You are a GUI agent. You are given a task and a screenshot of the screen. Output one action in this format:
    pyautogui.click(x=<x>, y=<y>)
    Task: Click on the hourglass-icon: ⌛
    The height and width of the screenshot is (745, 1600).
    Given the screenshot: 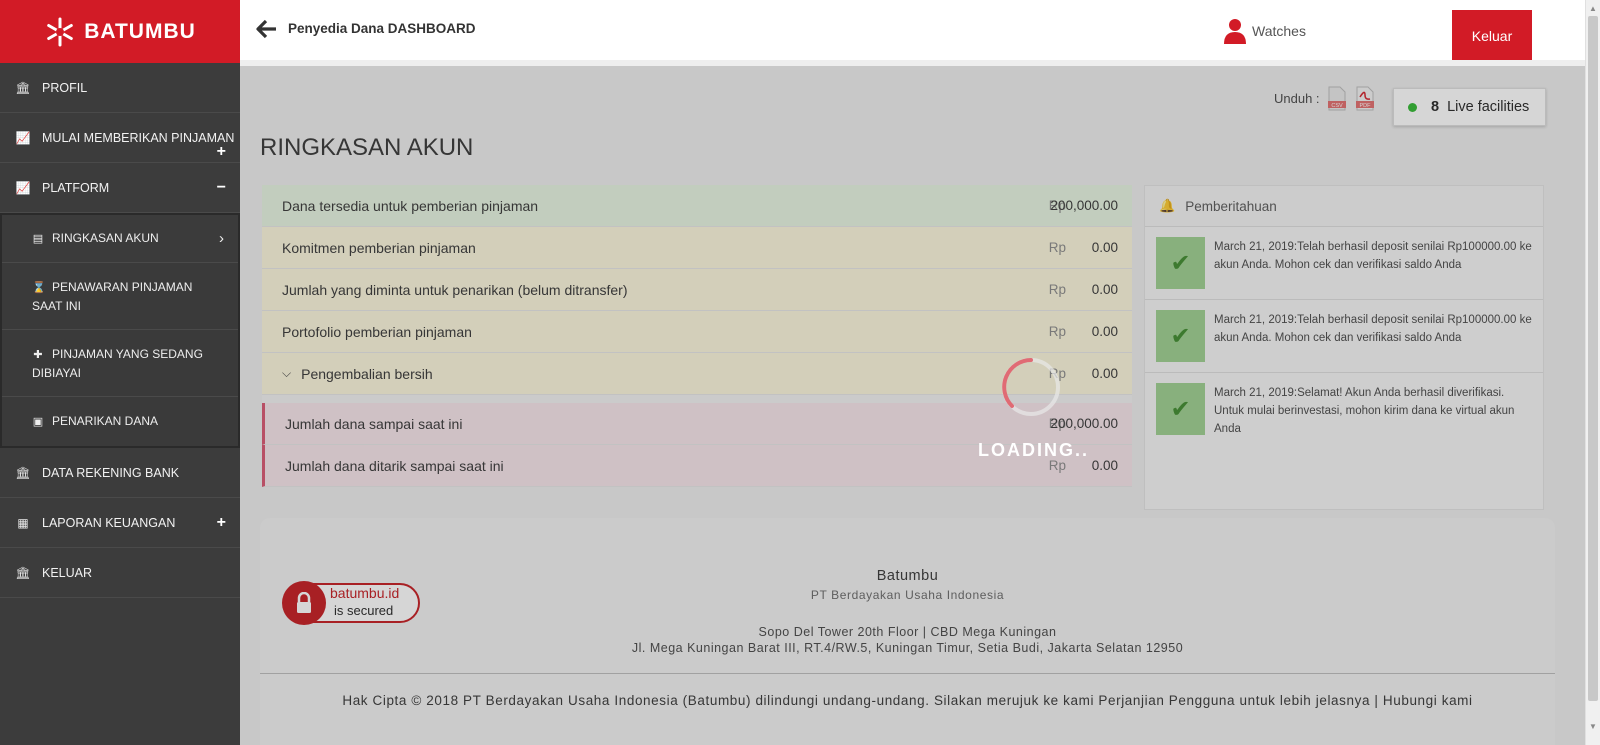 What is the action you would take?
    pyautogui.click(x=39, y=287)
    